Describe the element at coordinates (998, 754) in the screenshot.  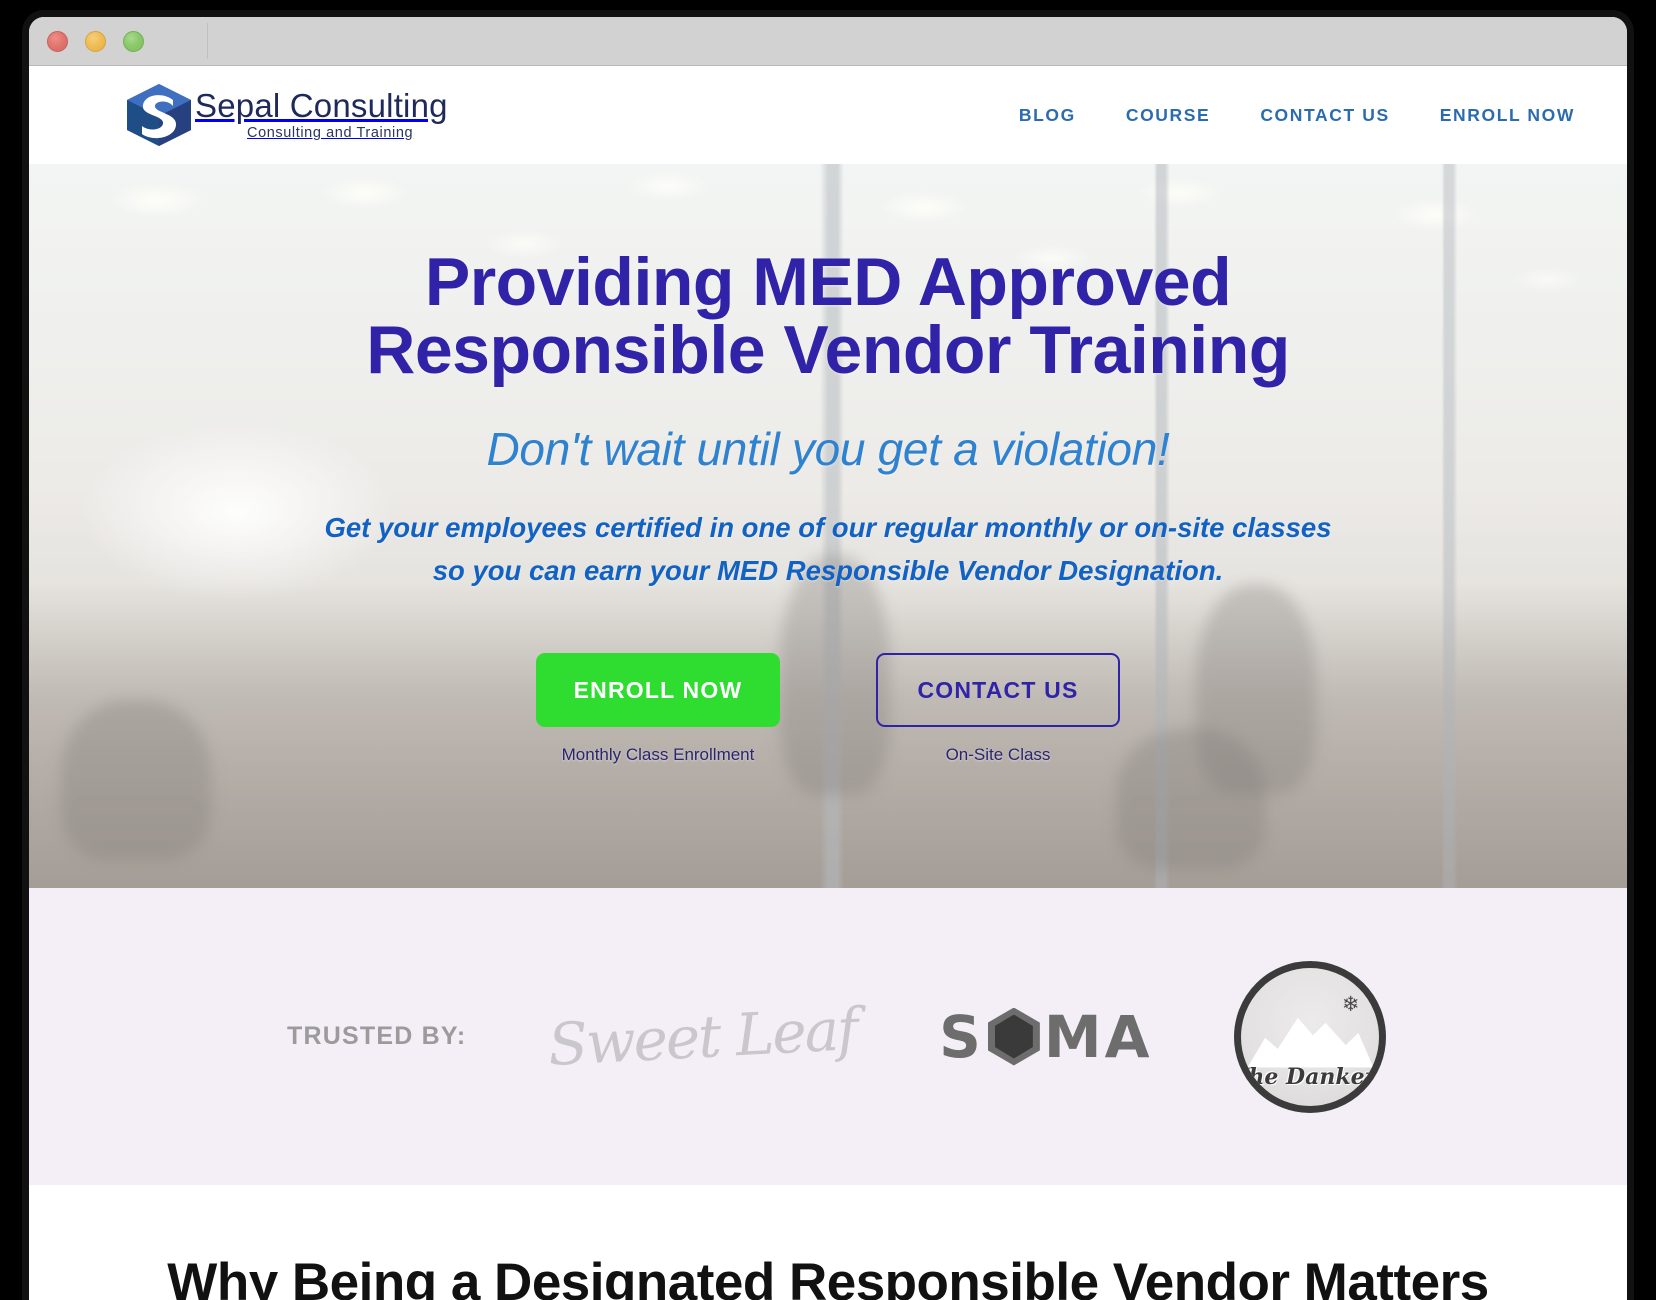
I see `contact-us-caption: On-Site Class` at that location.